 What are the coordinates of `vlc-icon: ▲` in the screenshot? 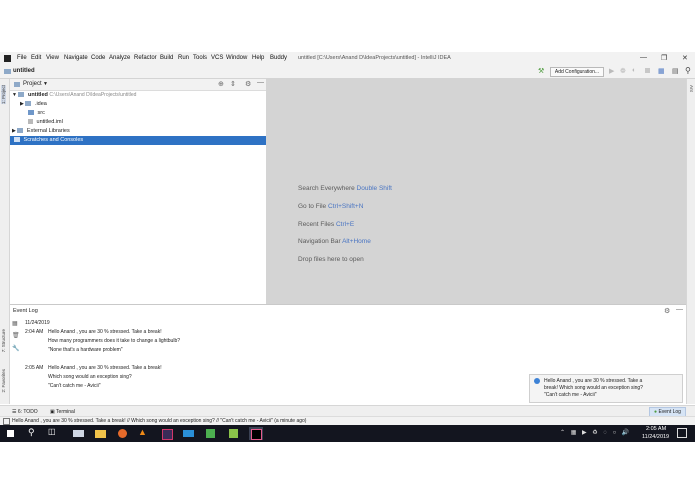 It's located at (145, 433).